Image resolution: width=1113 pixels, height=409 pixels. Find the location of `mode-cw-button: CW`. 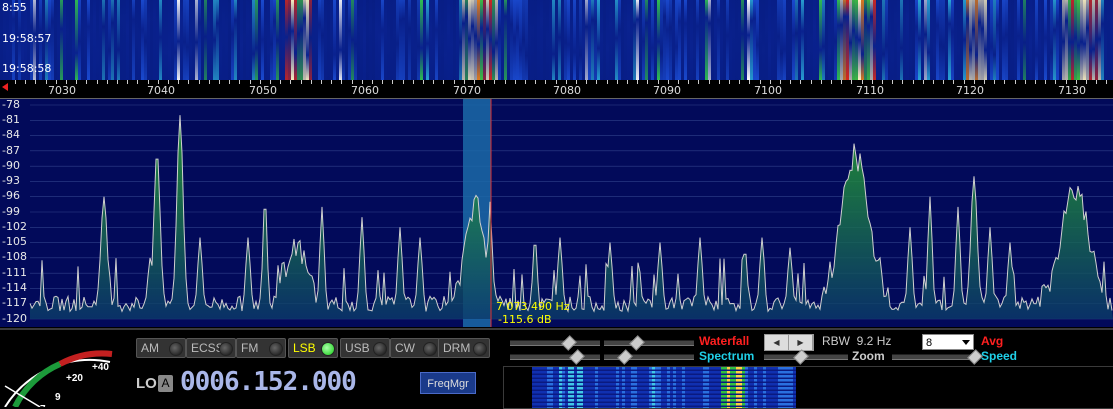

mode-cw-button: CW is located at coordinates (415, 348).